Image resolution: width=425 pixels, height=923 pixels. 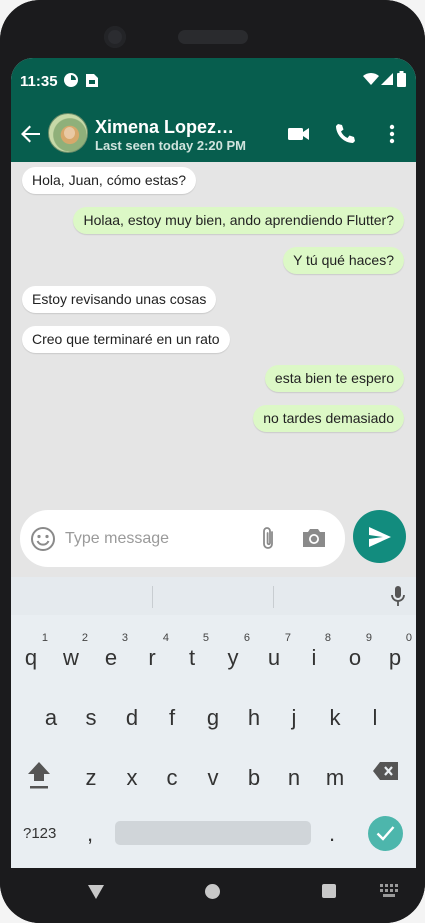 I want to click on key-number-hint: 3, so click(x=124, y=638).